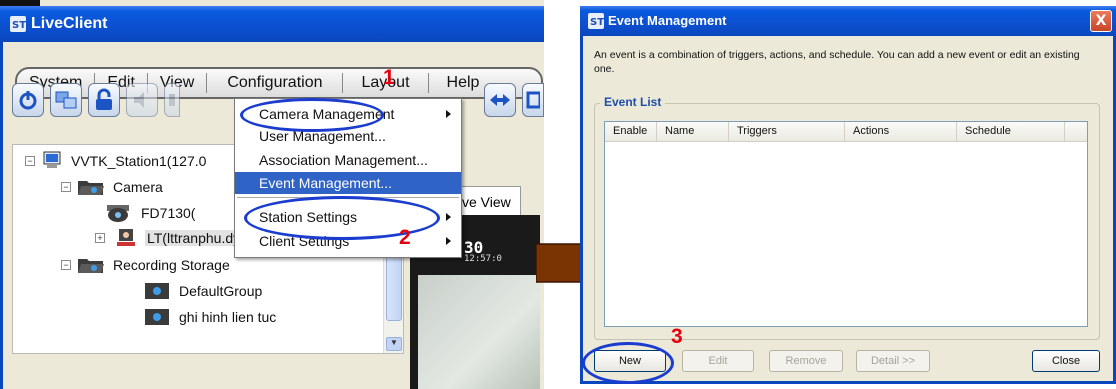 This screenshot has width=1116, height=389. Describe the element at coordinates (483, 259) in the screenshot. I see `video-timestamp: 12:57:0` at that location.